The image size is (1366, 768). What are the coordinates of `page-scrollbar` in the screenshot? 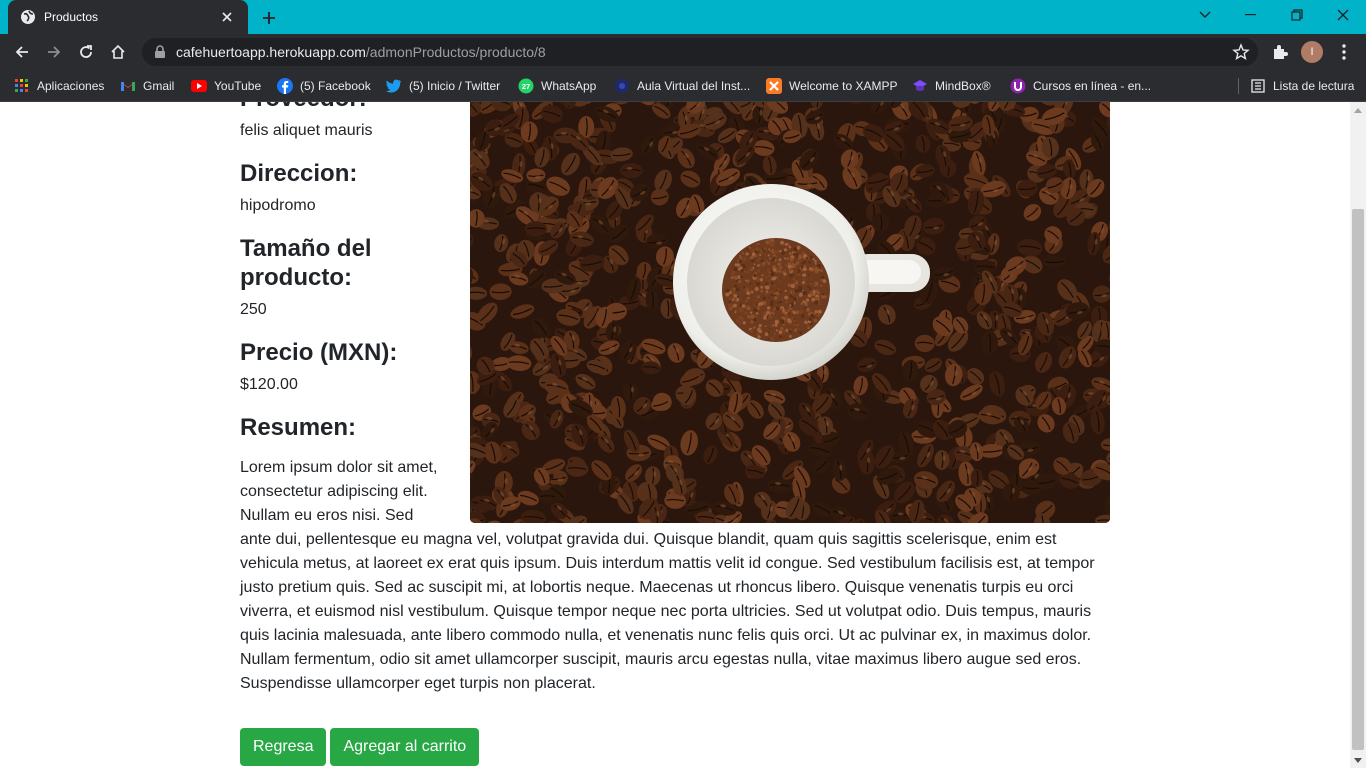 It's located at (1358, 435).